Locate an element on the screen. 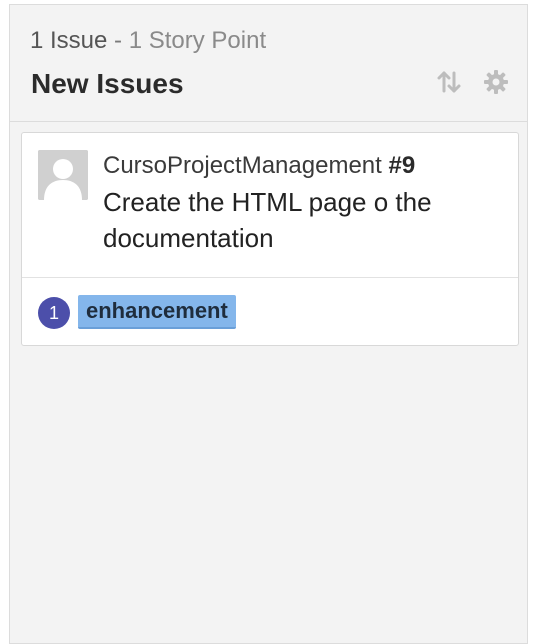 This screenshot has height=644, width=536. issue-title: Create the HTML page o the documentation is located at coordinates (303, 220).